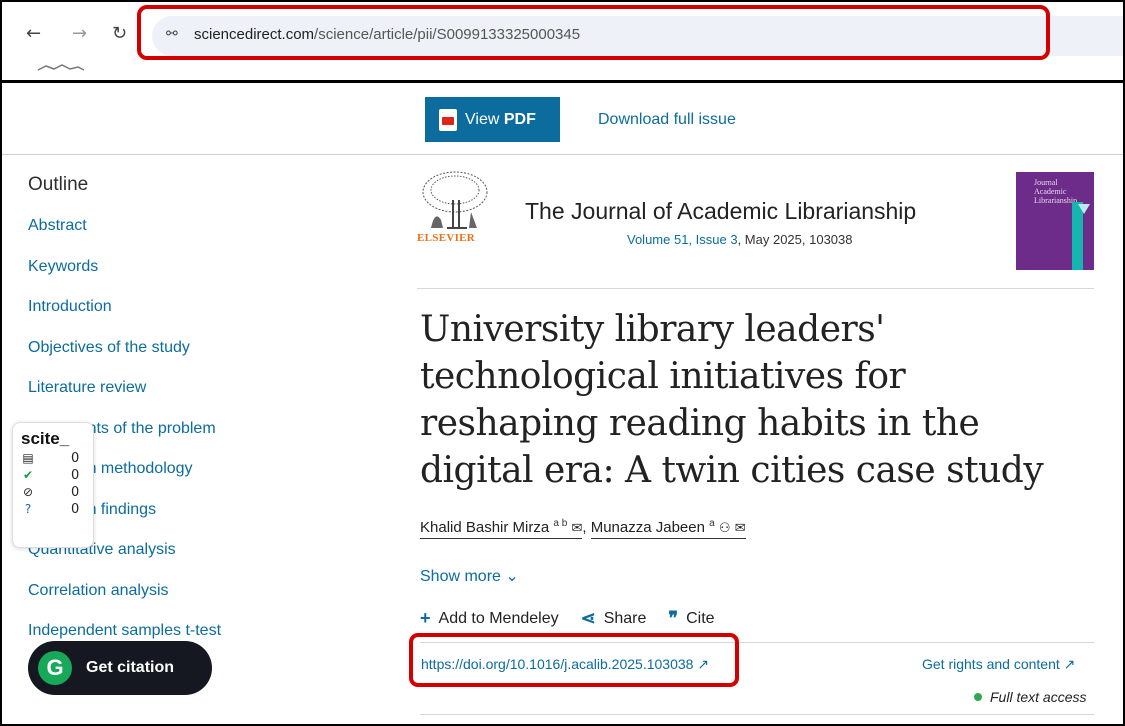 The image size is (1125, 726). Describe the element at coordinates (574, 660) in the screenshot. I see `doi-highlight-box` at that location.